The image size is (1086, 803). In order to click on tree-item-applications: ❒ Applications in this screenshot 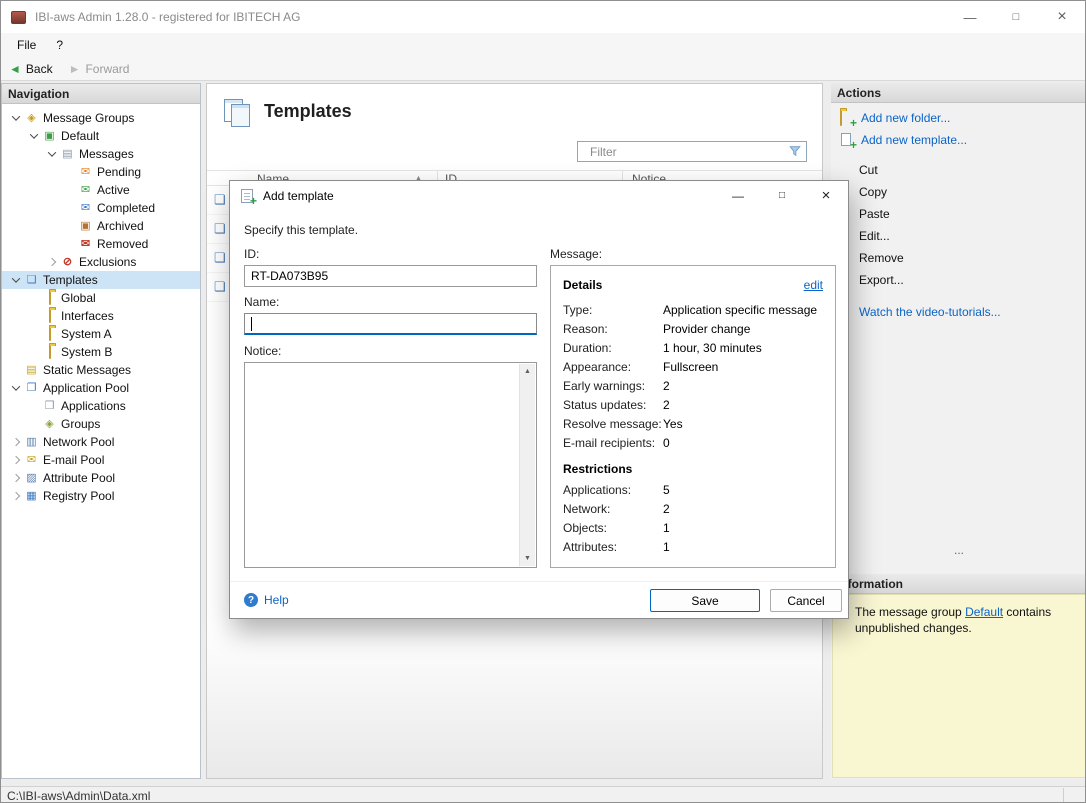, I will do `click(101, 406)`.